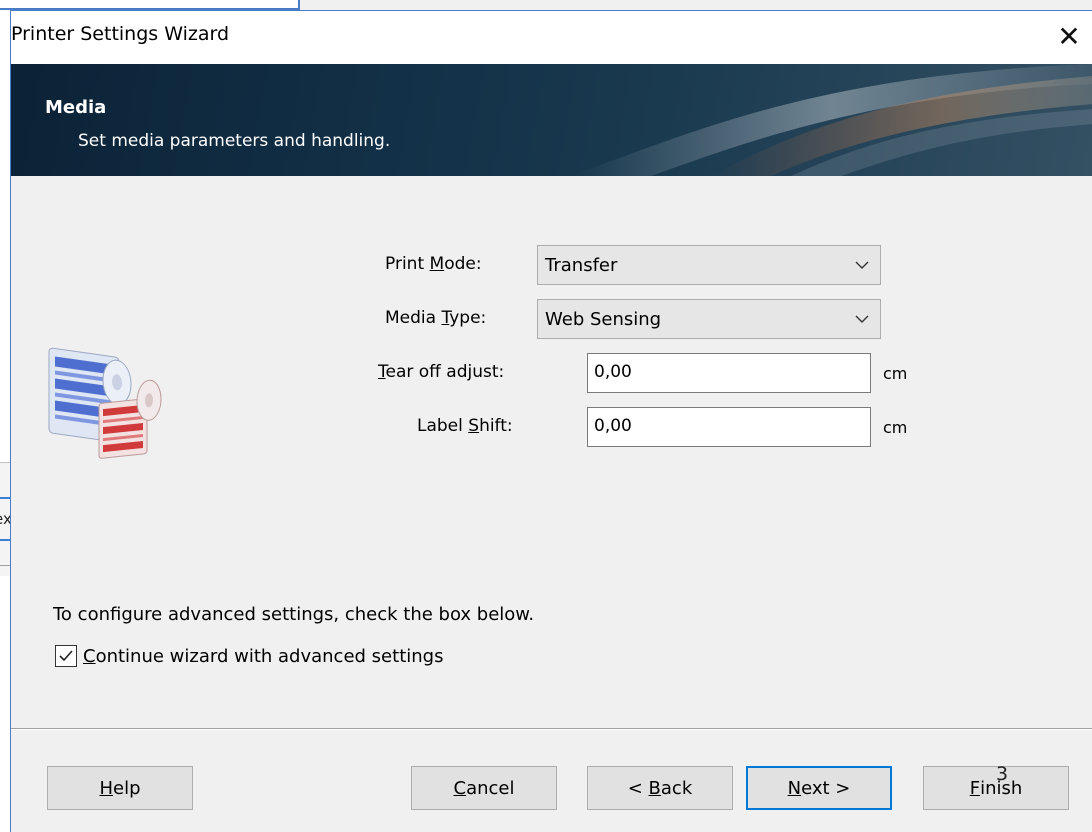 This screenshot has height=832, width=1092. Describe the element at coordinates (105, 403) in the screenshot. I see `label-rolls-icon` at that location.